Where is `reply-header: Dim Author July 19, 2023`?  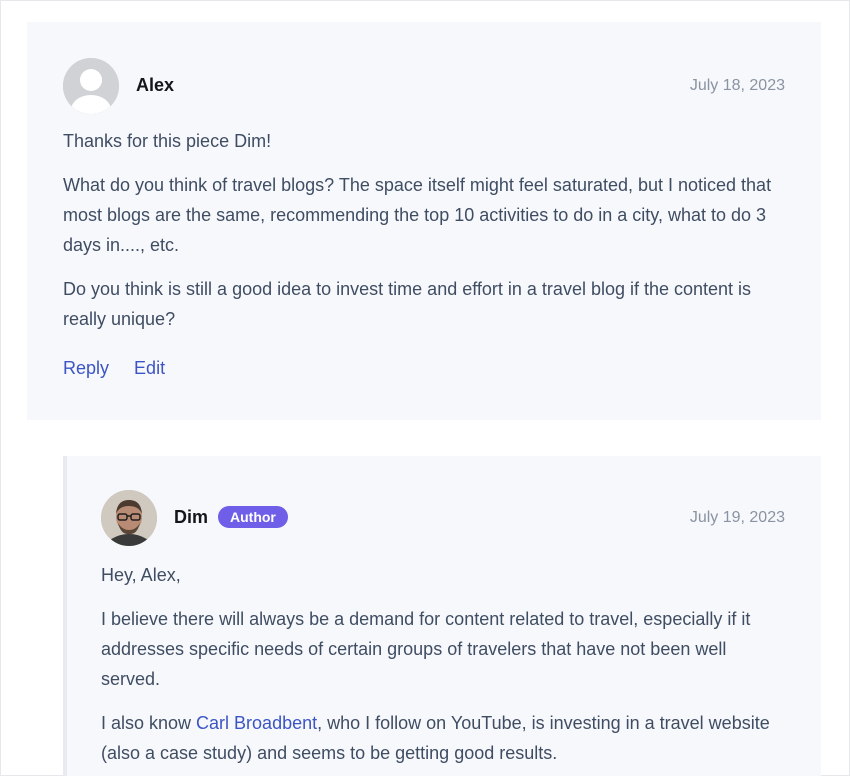
reply-header: Dim Author July 19, 2023 is located at coordinates (443, 518).